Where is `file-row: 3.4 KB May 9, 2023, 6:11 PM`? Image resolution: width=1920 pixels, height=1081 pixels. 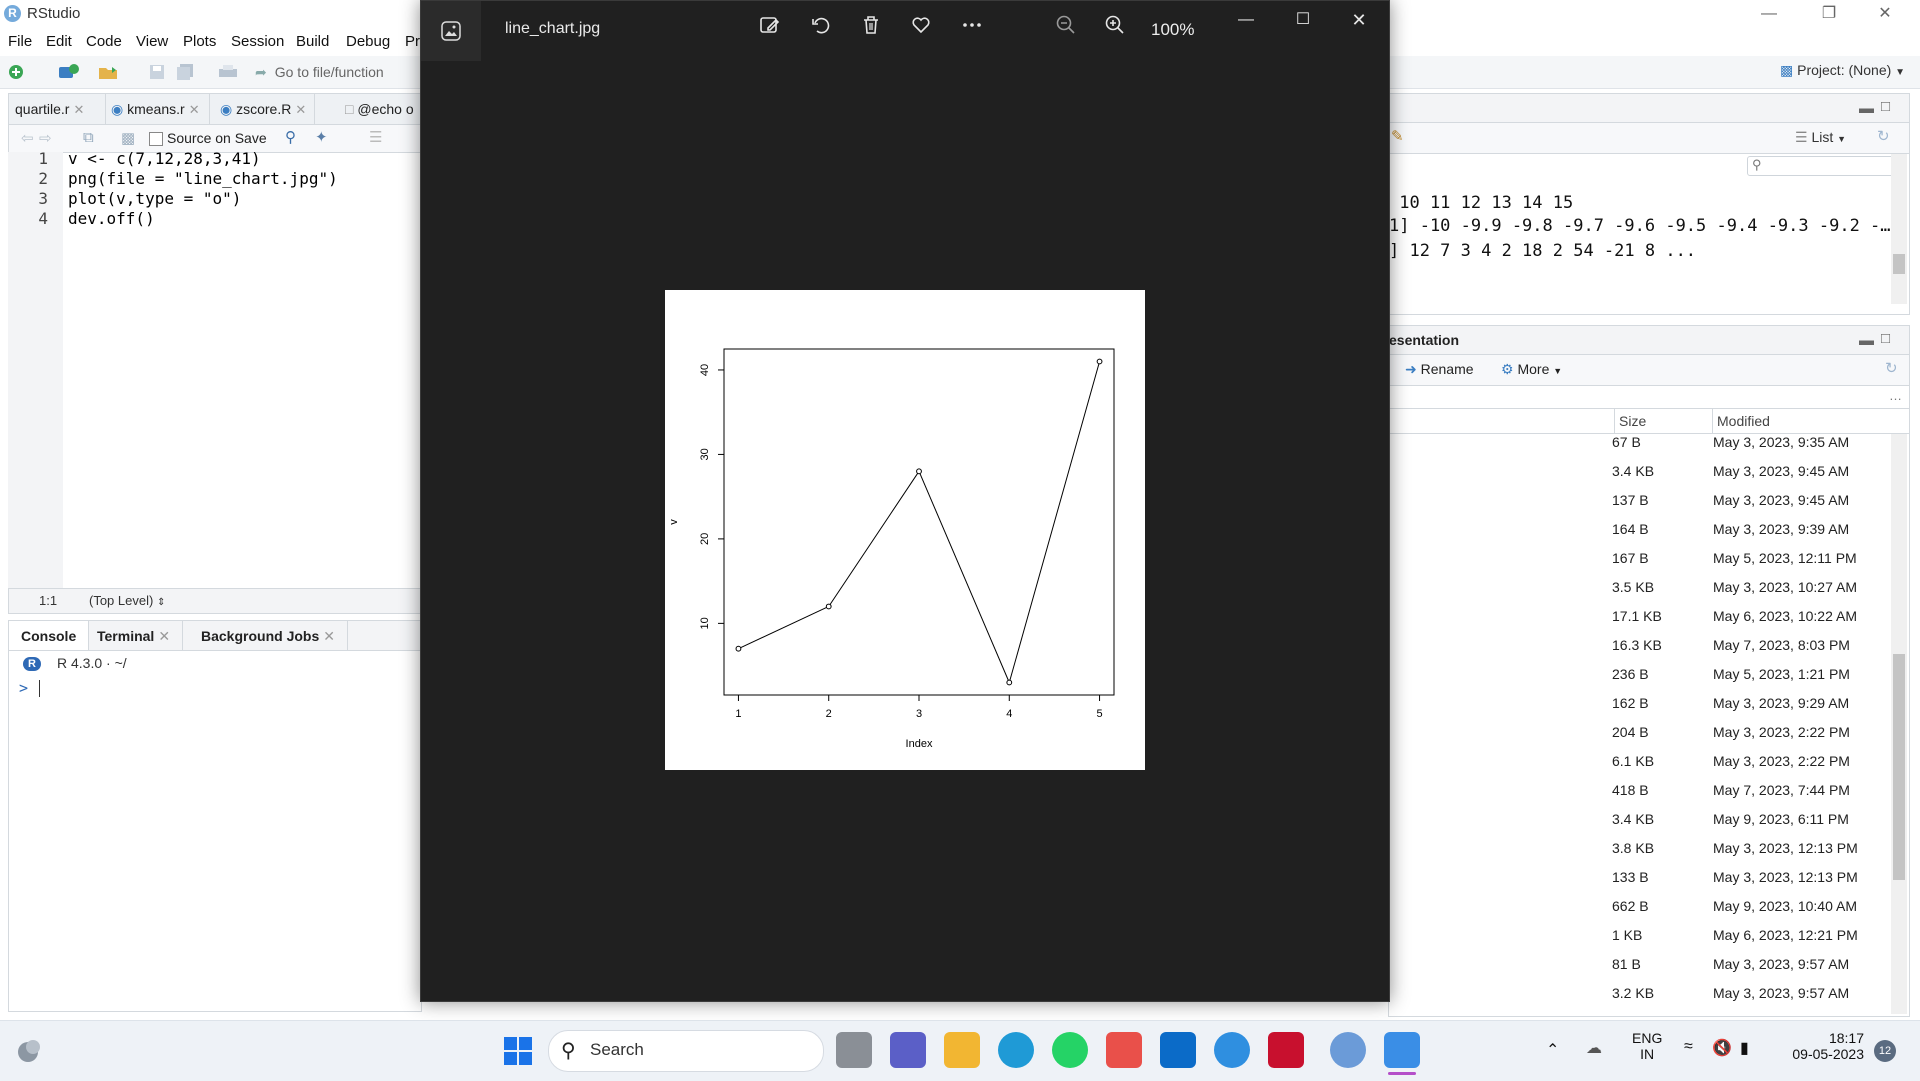
file-row: 3.4 KB May 9, 2023, 6:11 PM is located at coordinates (1752, 825).